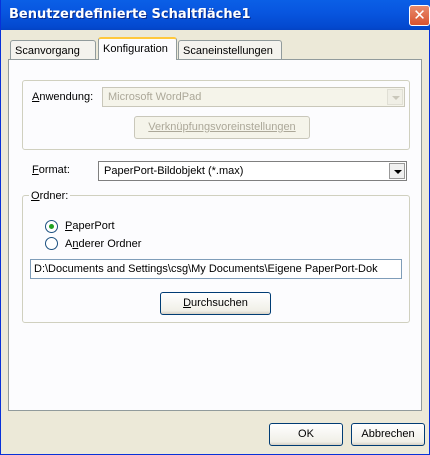 The width and height of the screenshot is (430, 455). Describe the element at coordinates (253, 97) in the screenshot. I see `application-select: Microsoft WordPad` at that location.